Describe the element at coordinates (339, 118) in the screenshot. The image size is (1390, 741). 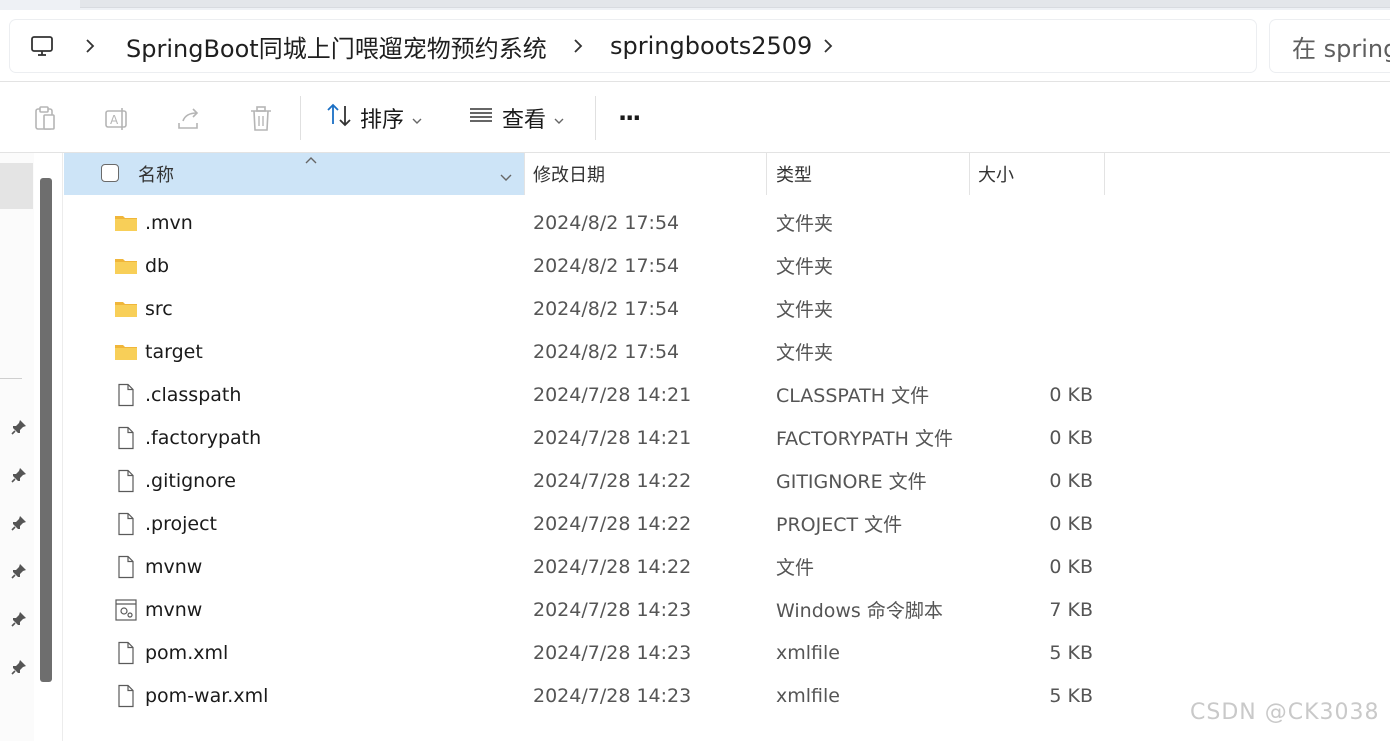
I see `sort-icon` at that location.